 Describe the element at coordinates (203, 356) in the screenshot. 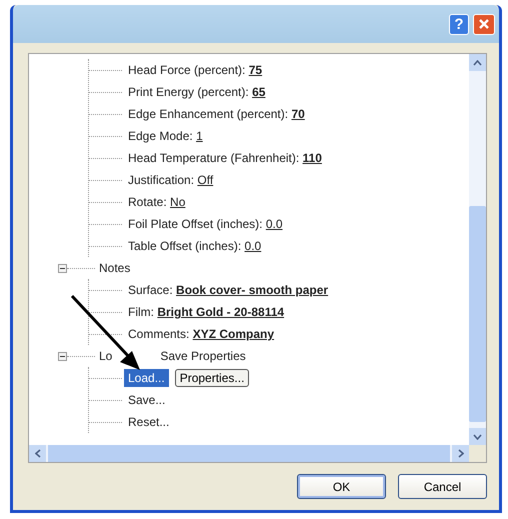

I see `group-label: Save Properties` at that location.